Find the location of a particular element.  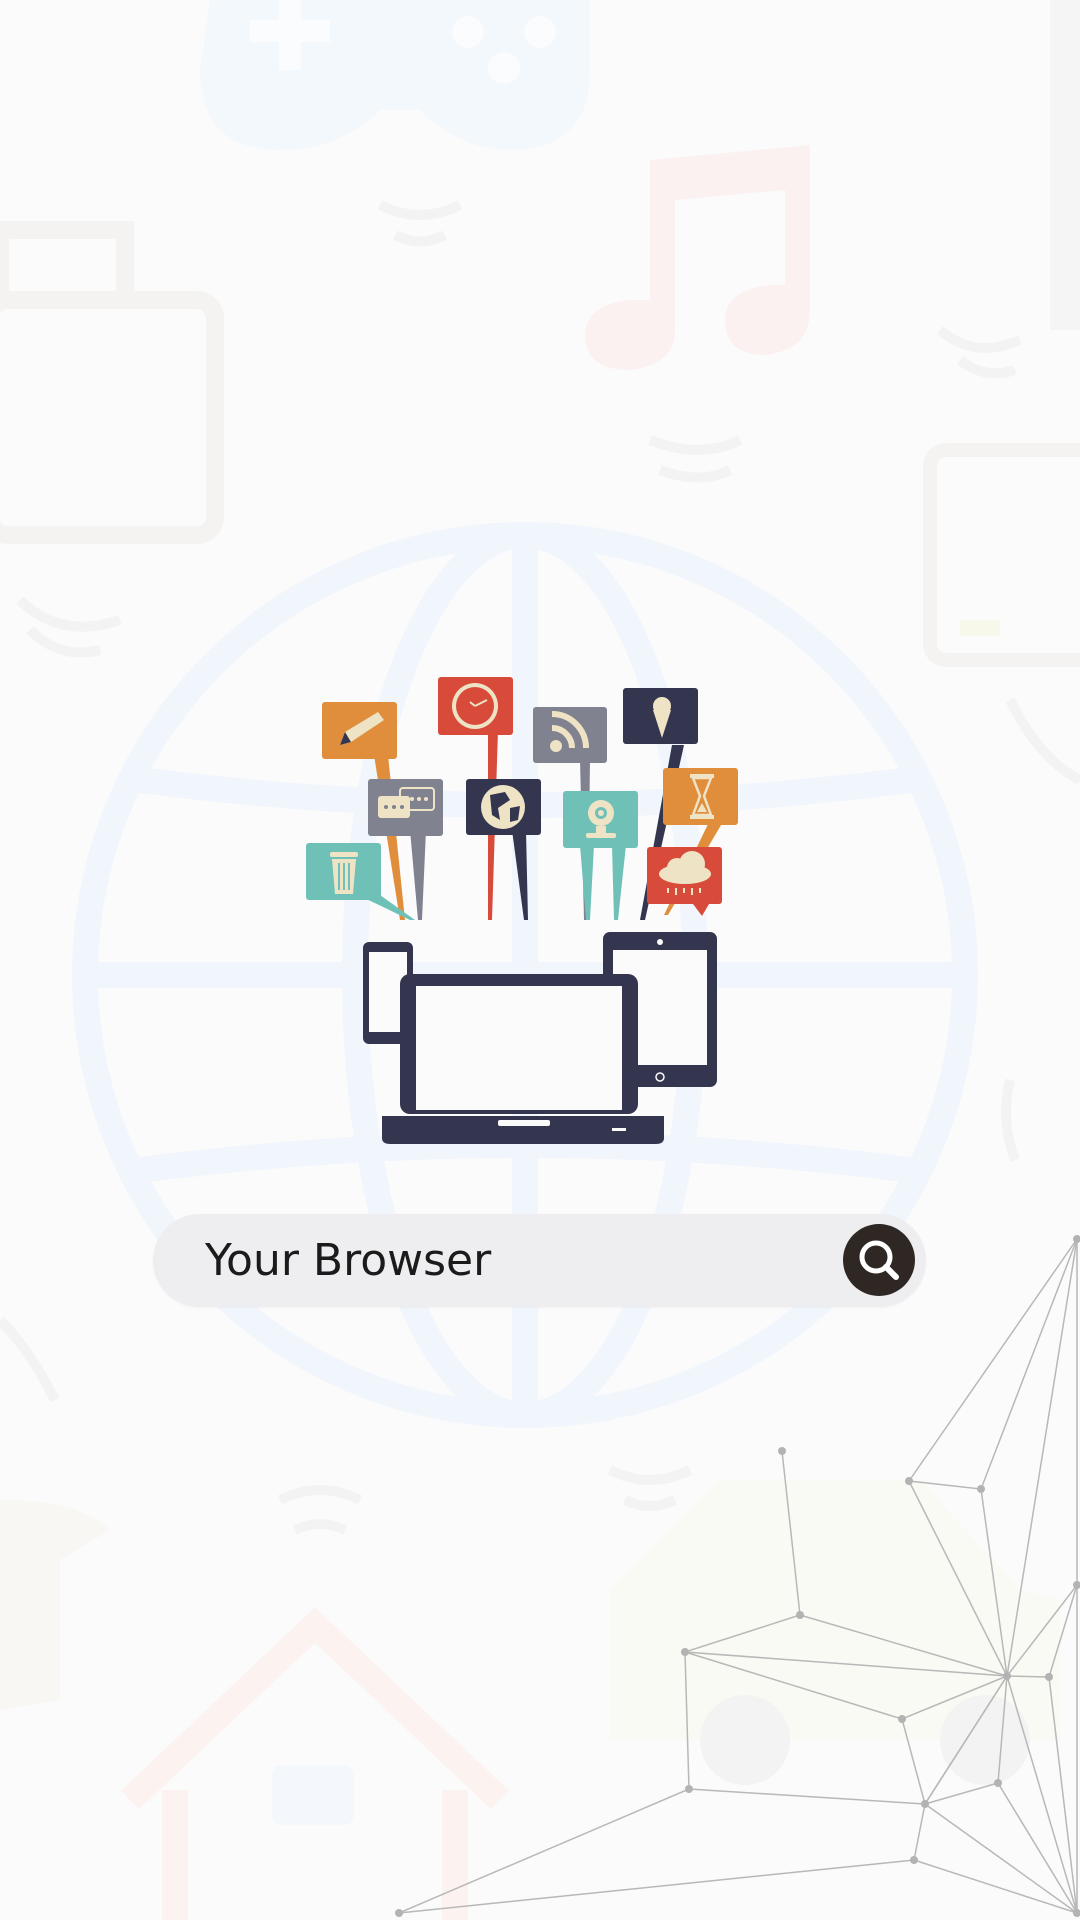

pencil-icon is located at coordinates (359, 730).